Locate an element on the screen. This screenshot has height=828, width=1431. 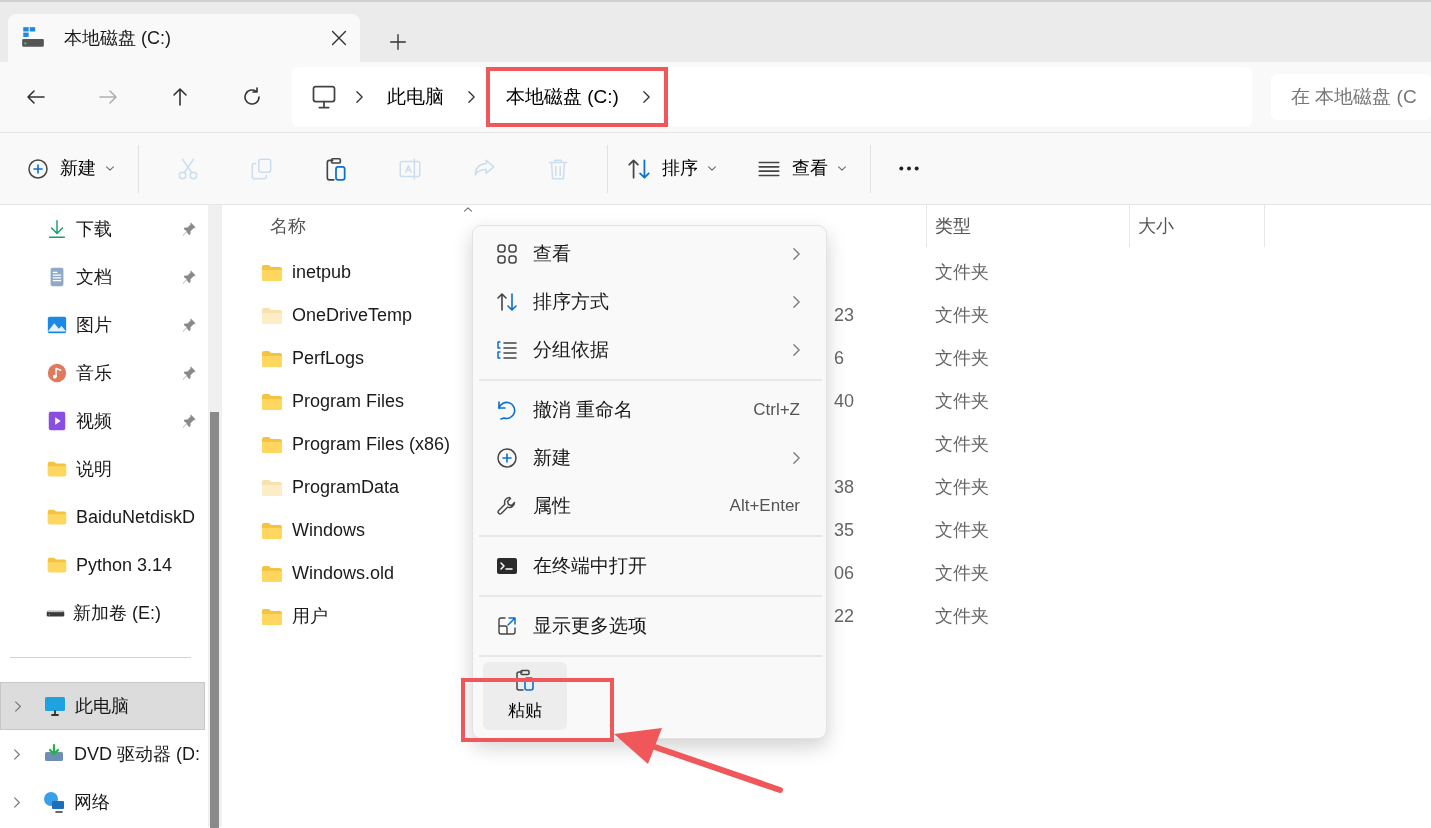
sidebar-item: Python 3.14 is located at coordinates (102, 565).